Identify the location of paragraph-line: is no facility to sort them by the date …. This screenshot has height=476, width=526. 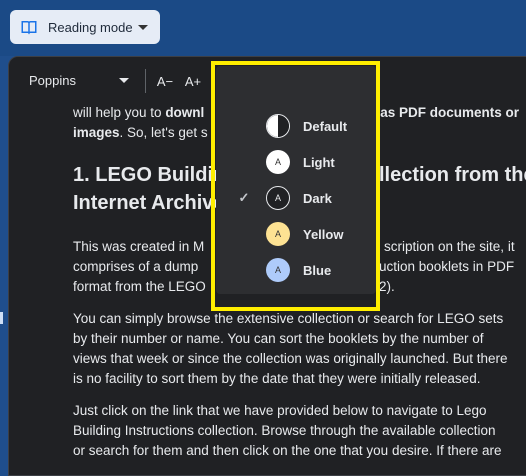
(277, 378).